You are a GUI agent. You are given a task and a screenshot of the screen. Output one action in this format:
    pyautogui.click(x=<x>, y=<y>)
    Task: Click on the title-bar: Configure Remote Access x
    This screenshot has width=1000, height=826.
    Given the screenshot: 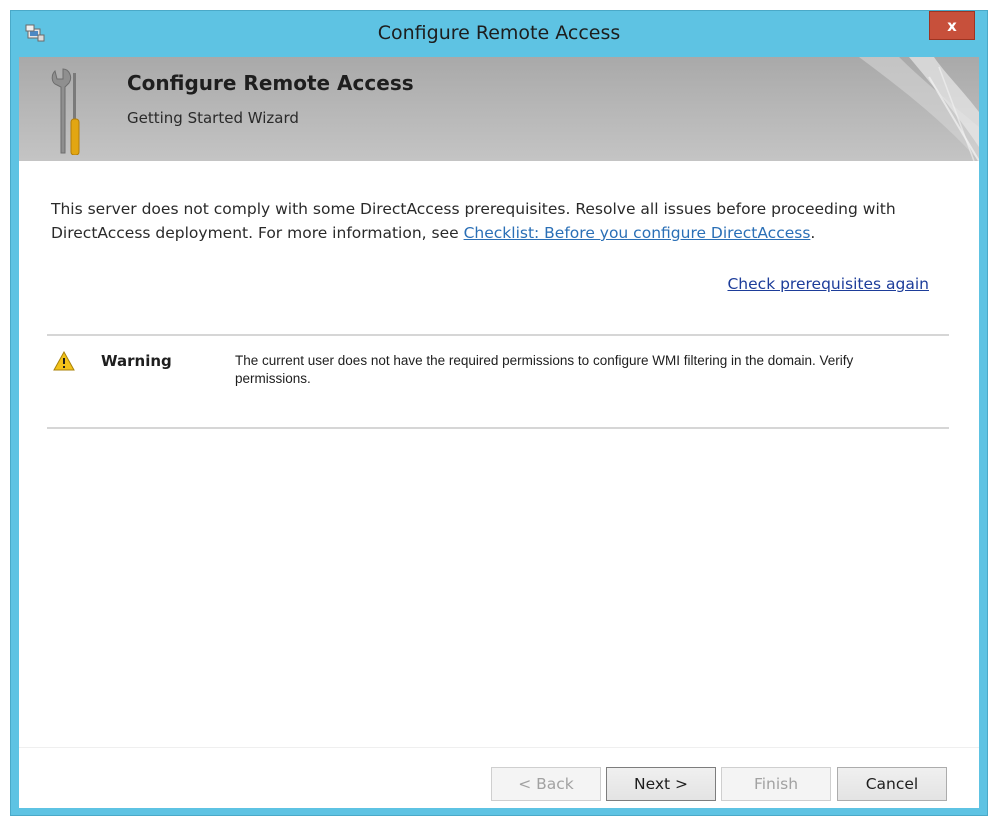 What is the action you would take?
    pyautogui.click(x=499, y=34)
    